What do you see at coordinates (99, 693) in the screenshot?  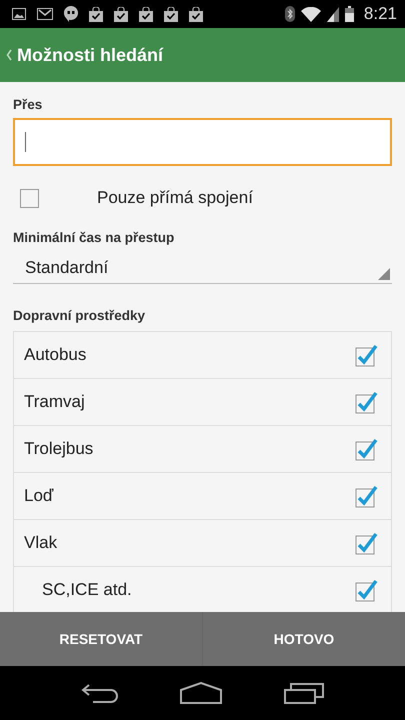 I see `back-icon` at bounding box center [99, 693].